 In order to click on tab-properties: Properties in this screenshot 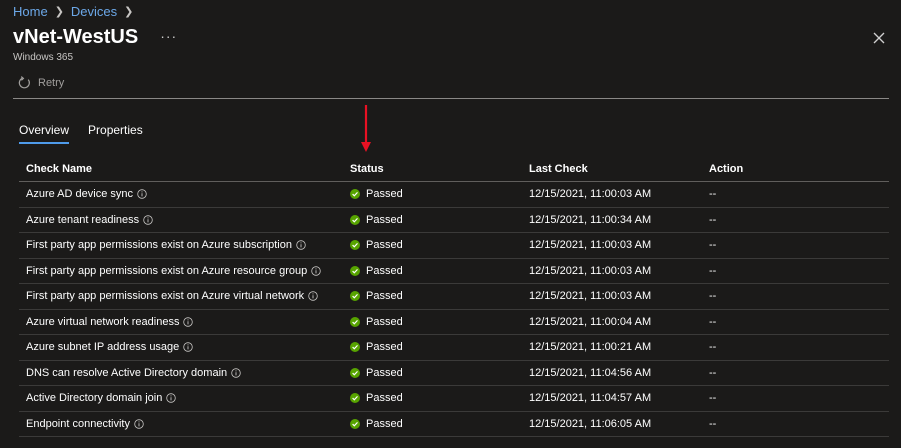, I will do `click(115, 133)`.